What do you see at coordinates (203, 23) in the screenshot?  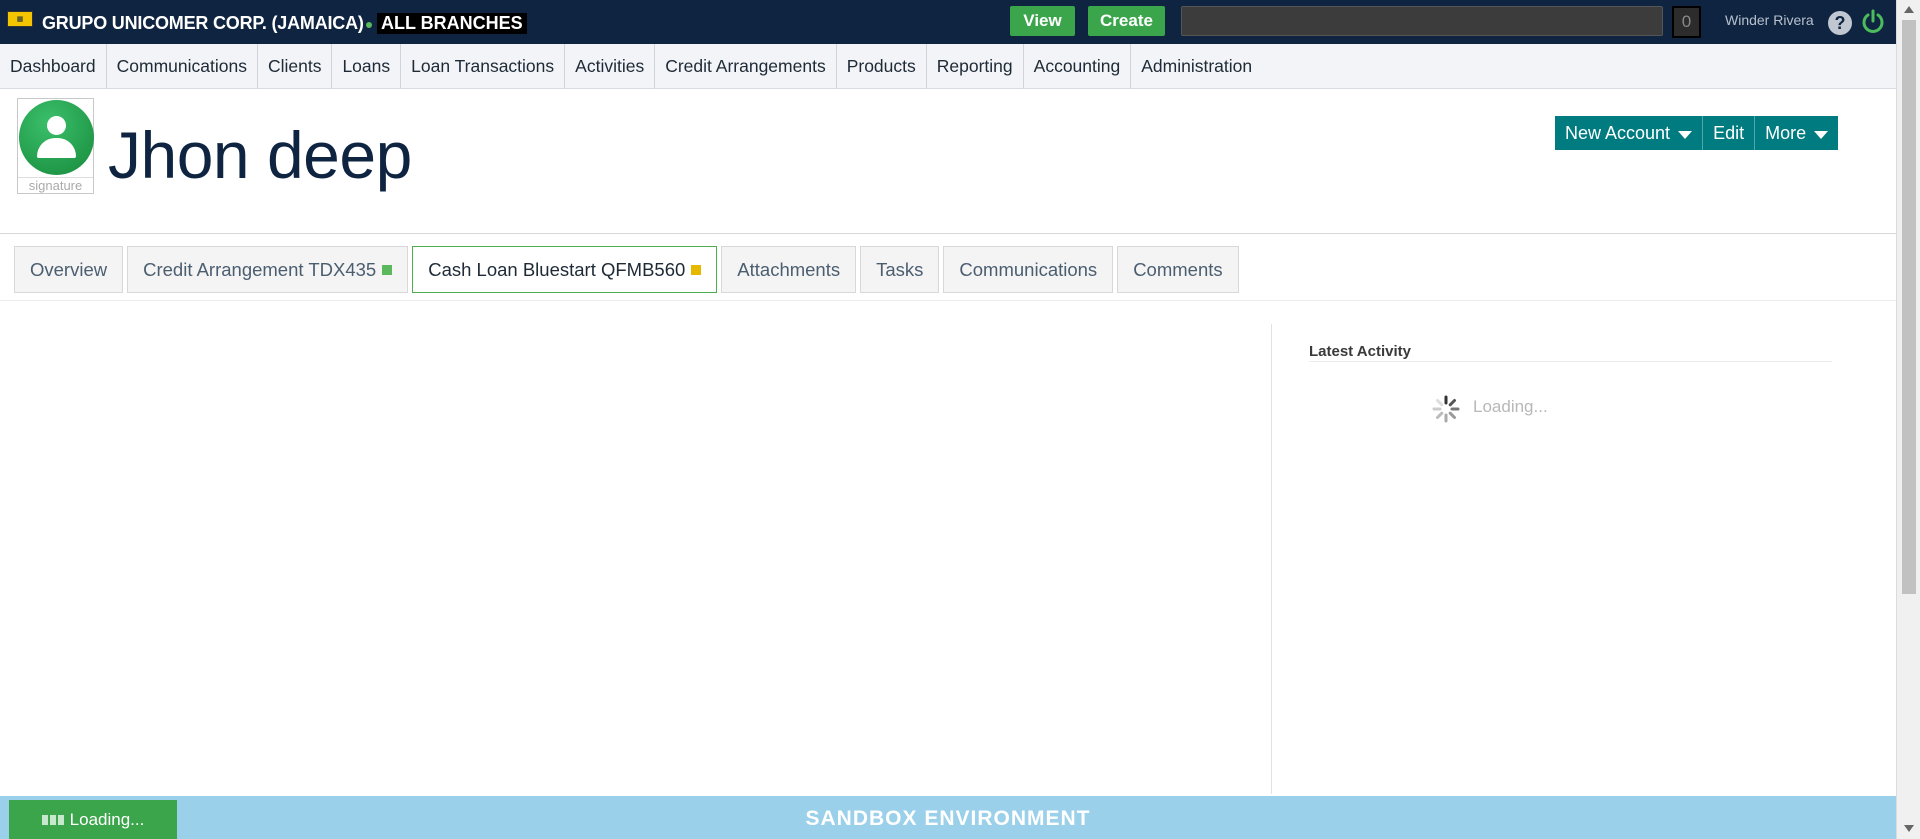 I see `company-name: GRUPO UNICOMER CORP. (JAMAICA)` at bounding box center [203, 23].